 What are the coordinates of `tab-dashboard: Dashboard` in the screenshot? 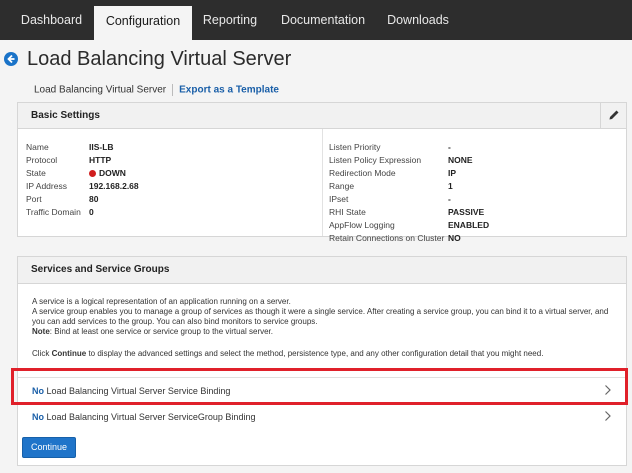 It's located at (51, 20).